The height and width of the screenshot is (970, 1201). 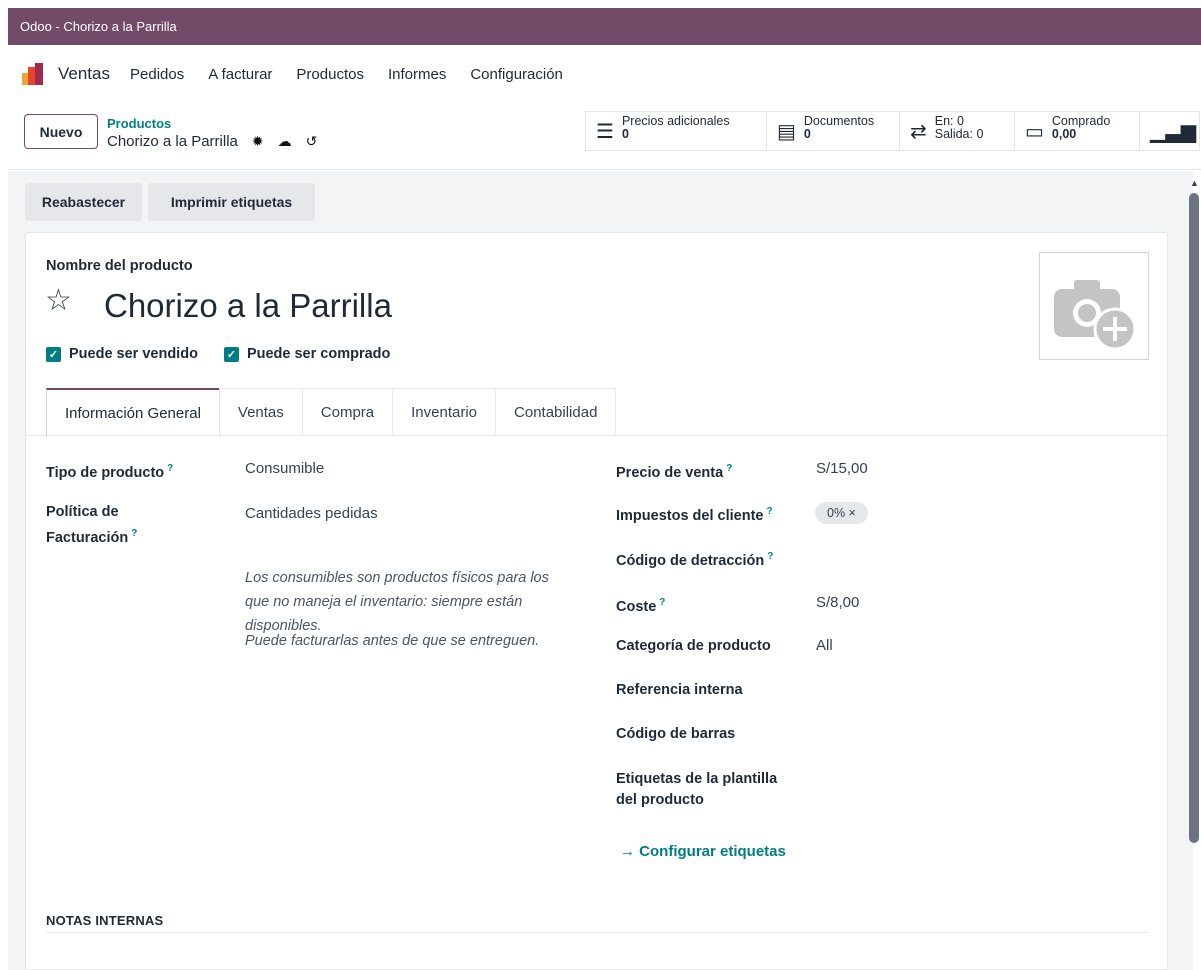 I want to click on cost-field: S/8,00, so click(x=837, y=602).